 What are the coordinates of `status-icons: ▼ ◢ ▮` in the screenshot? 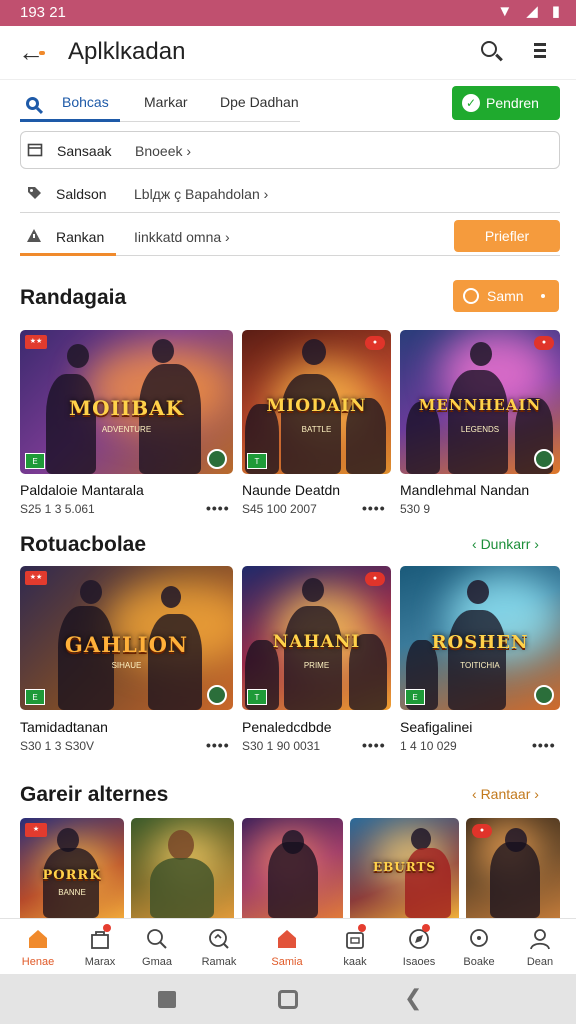 It's located at (528, 12).